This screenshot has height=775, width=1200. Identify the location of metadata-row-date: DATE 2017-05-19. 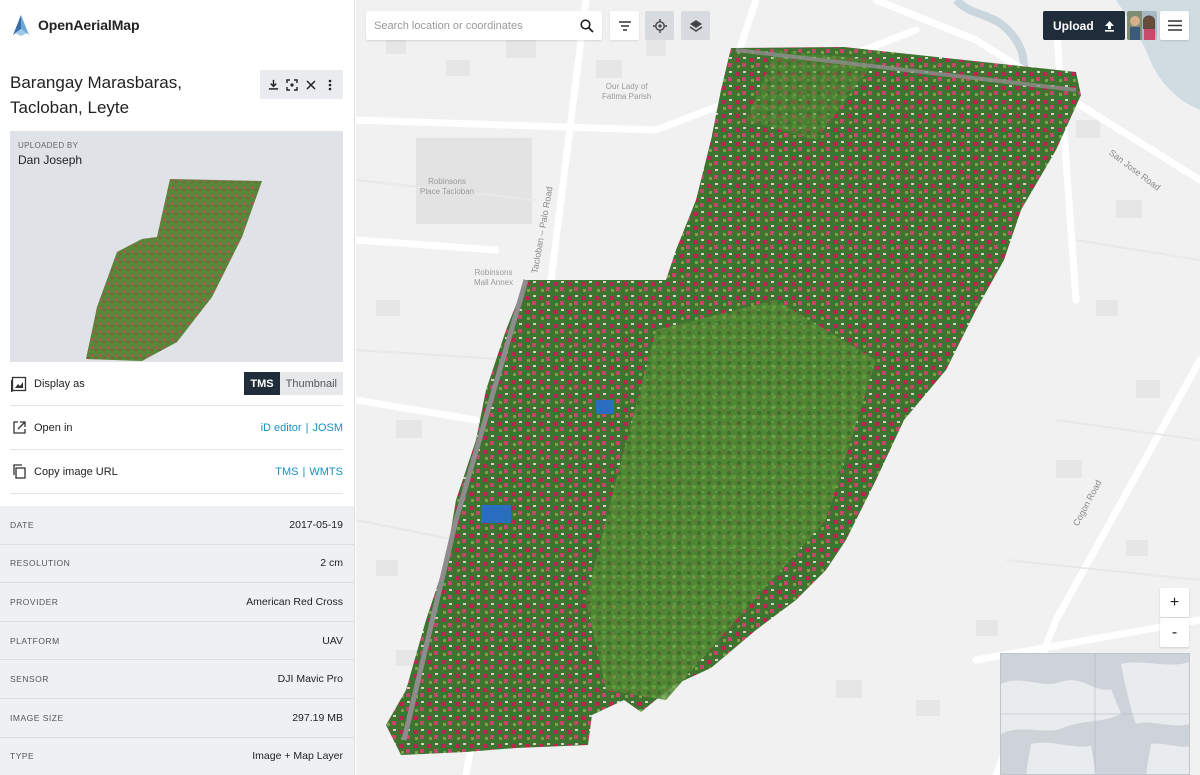
(177, 525).